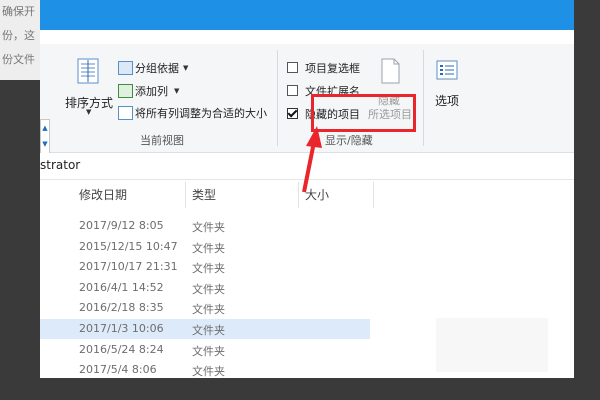 Image resolution: width=600 pixels, height=400 pixels. What do you see at coordinates (312, 159) in the screenshot?
I see `annotation-arrow` at bounding box center [312, 159].